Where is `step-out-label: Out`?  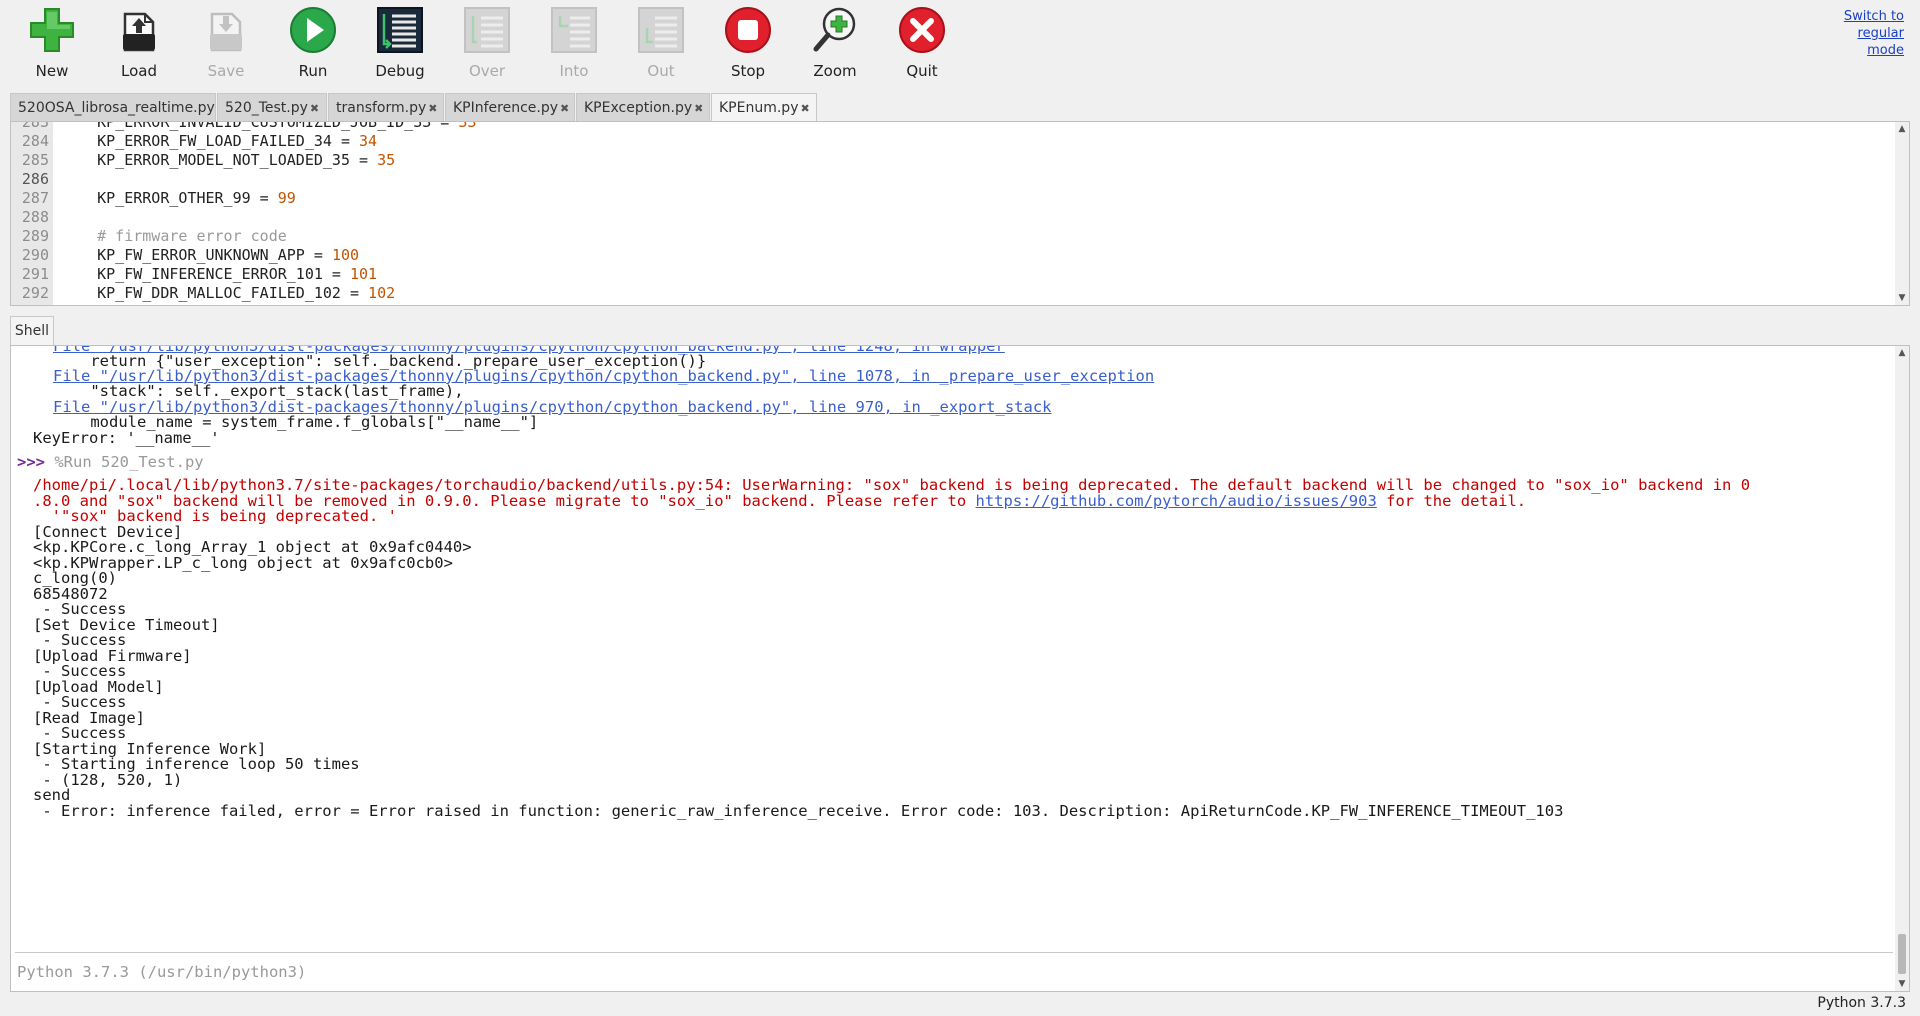
step-out-label: Out is located at coordinates (661, 71).